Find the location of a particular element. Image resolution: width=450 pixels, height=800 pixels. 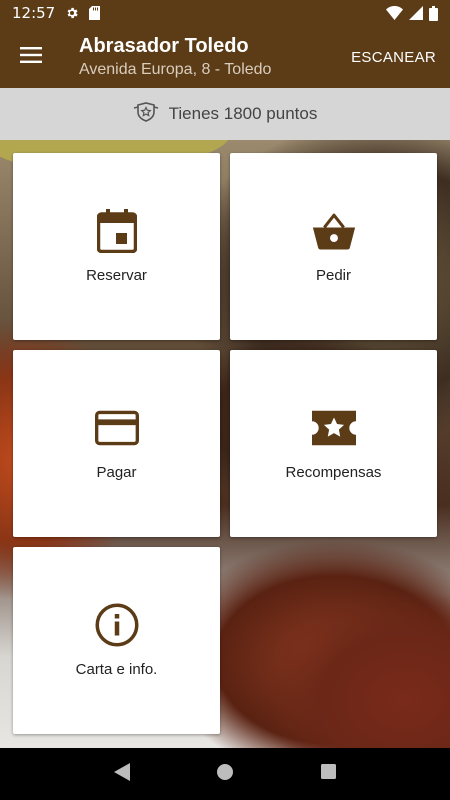

home-icon is located at coordinates (225, 774).